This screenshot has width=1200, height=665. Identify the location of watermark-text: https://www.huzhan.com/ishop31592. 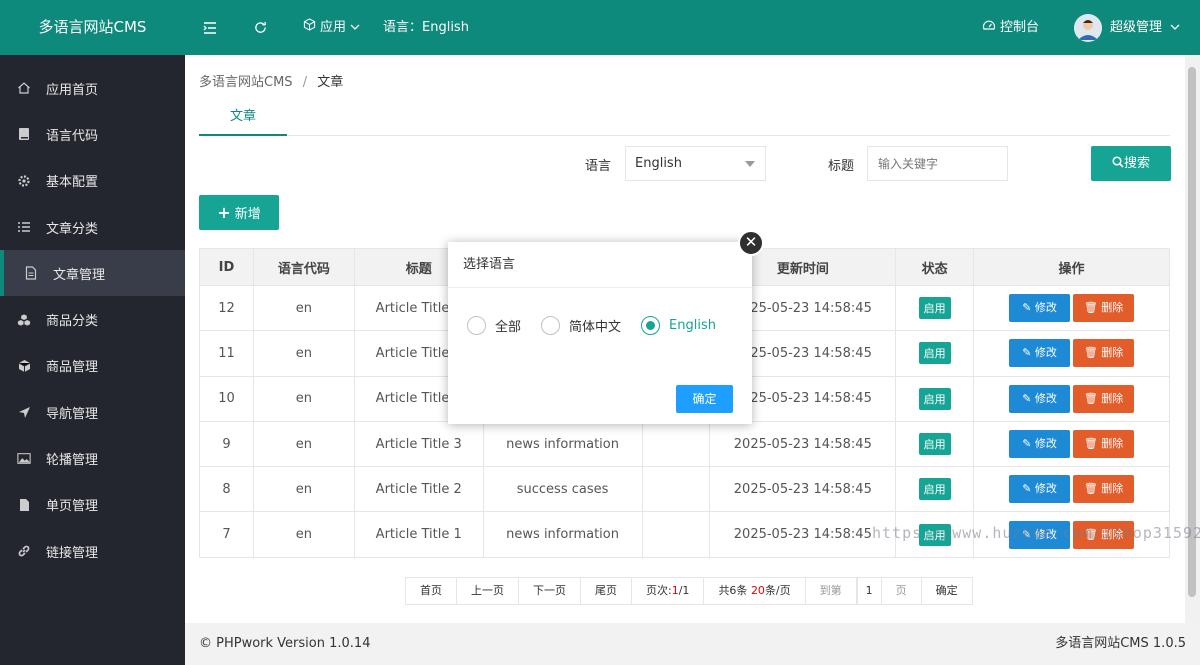
(1036, 533).